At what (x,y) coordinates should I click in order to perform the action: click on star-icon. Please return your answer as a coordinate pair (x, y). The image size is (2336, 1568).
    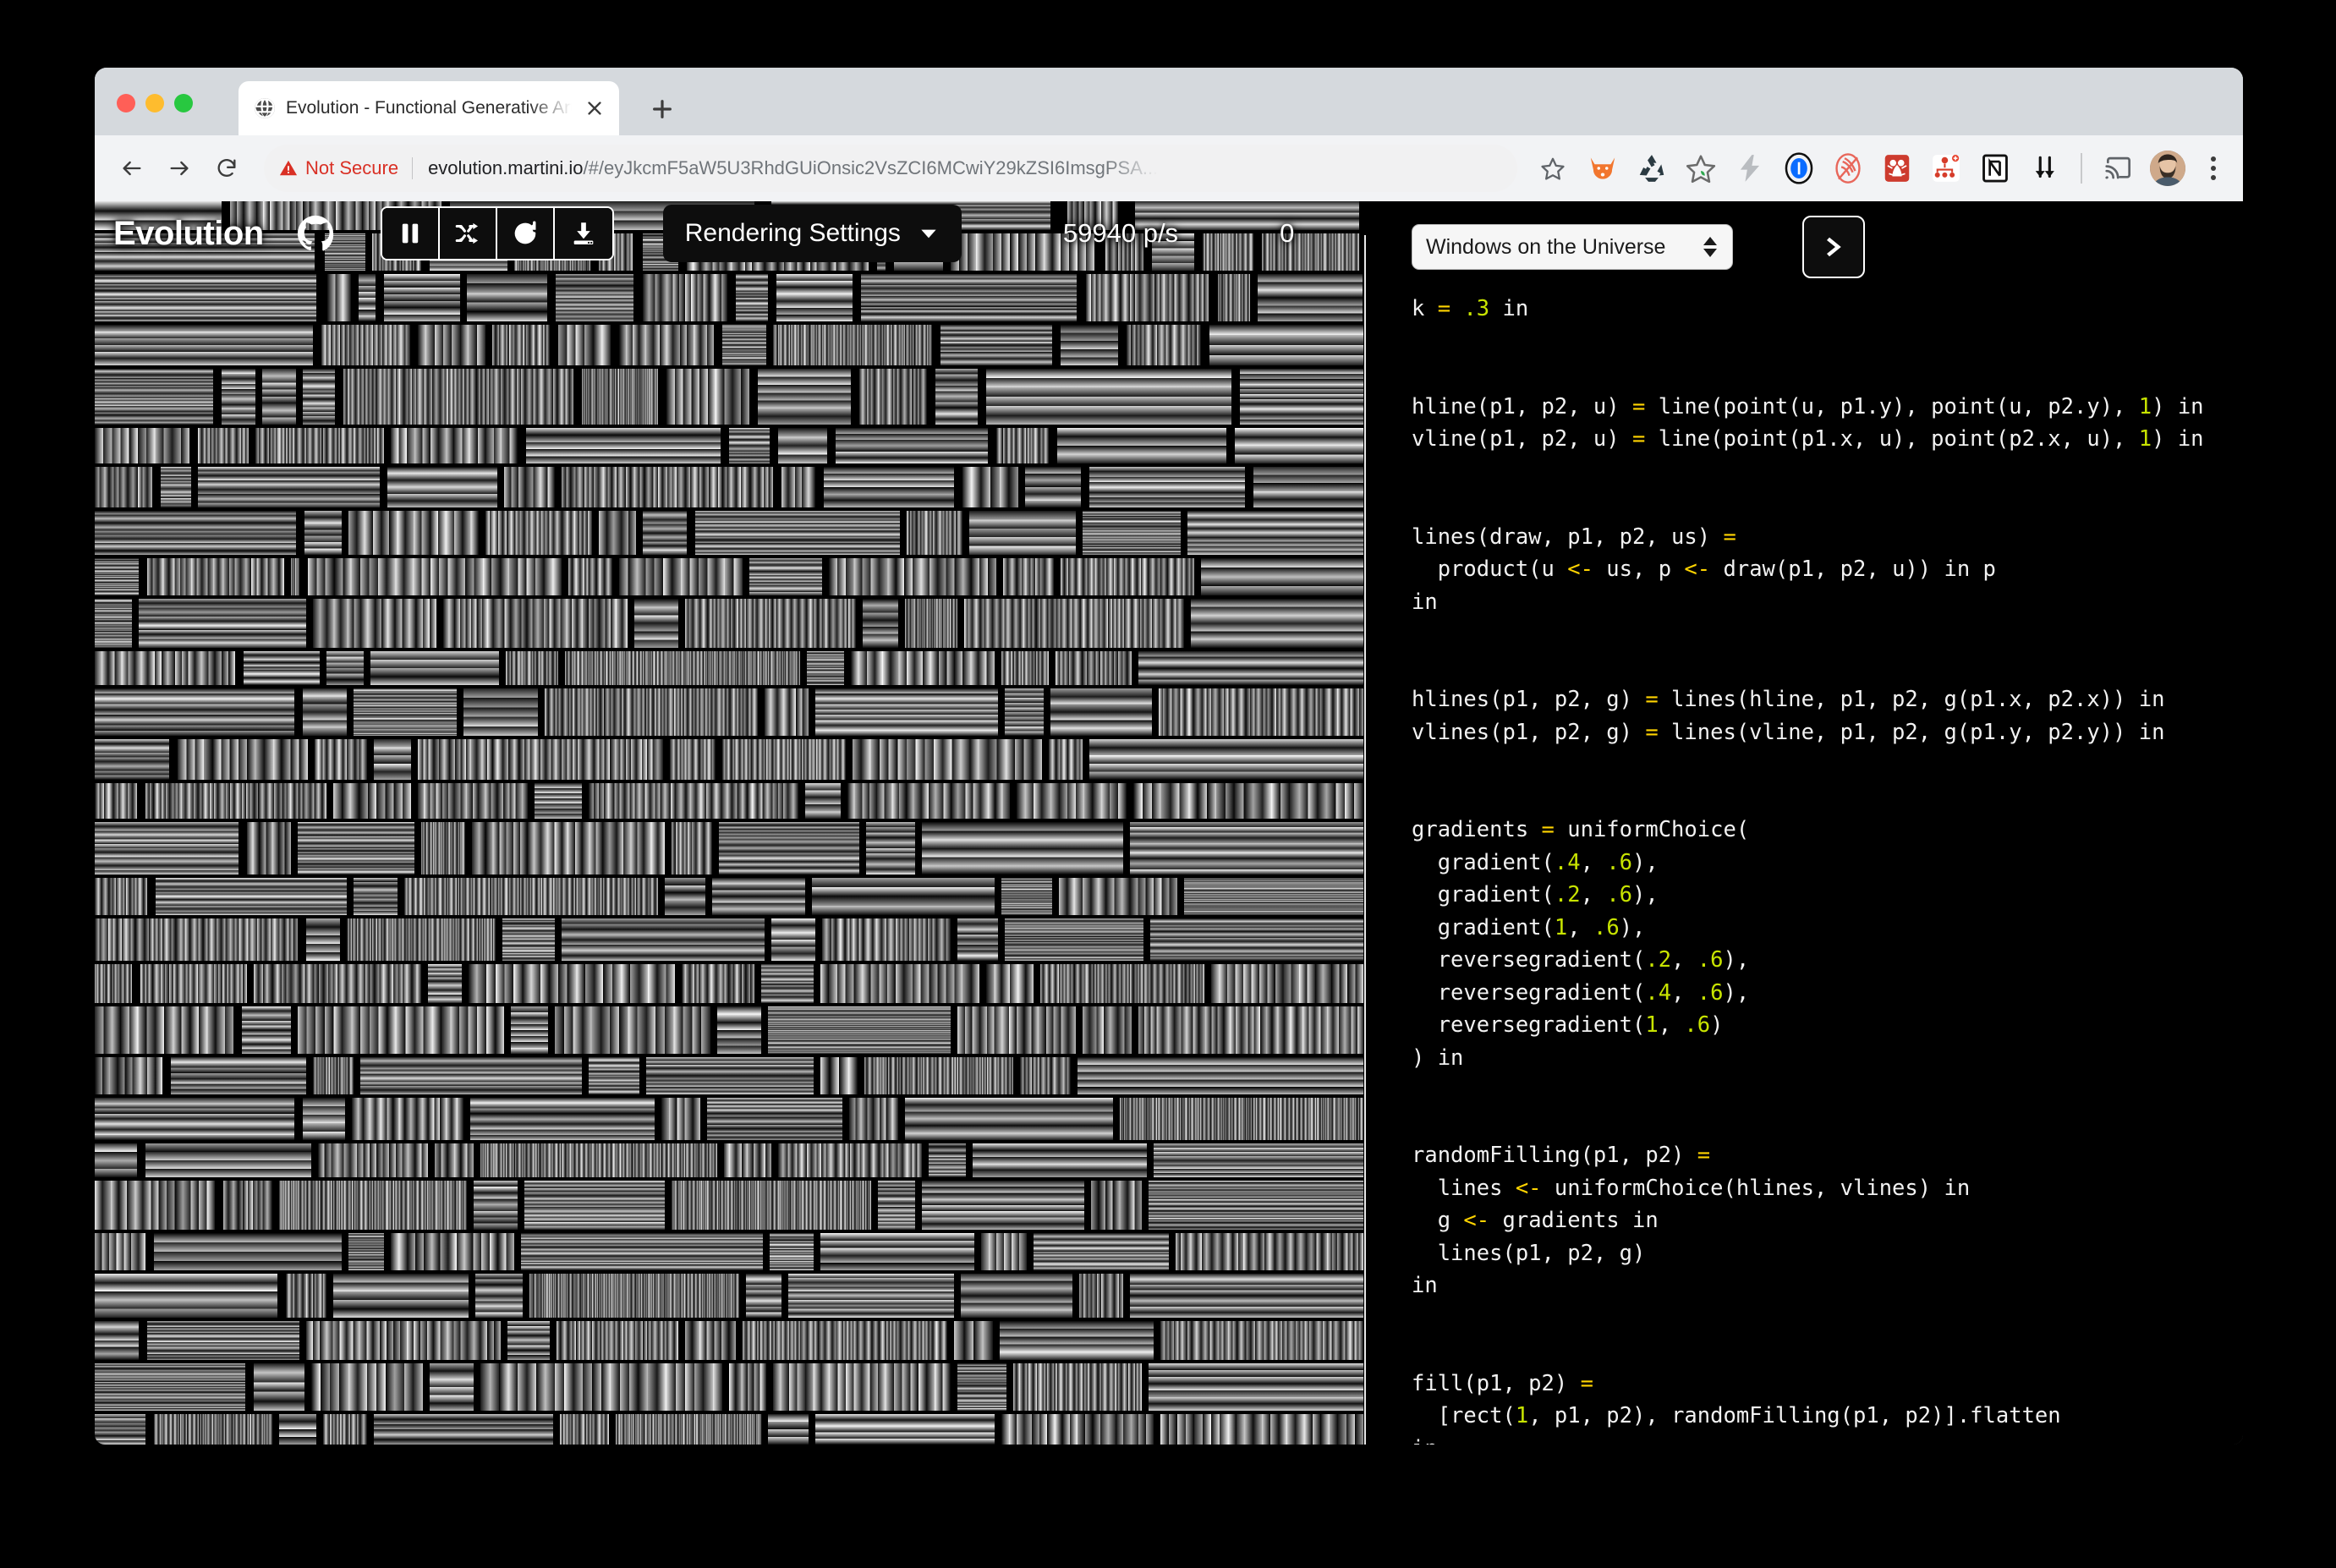
    Looking at the image, I should click on (1553, 168).